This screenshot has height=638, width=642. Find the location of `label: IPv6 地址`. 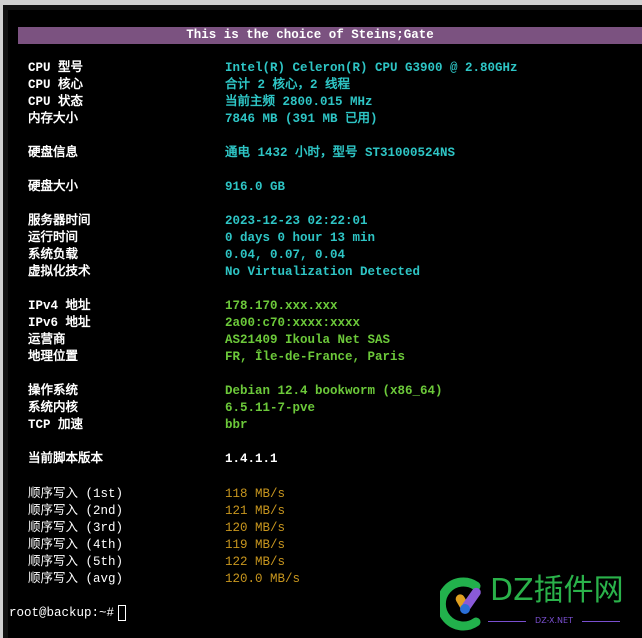

label: IPv6 地址 is located at coordinates (59, 323).